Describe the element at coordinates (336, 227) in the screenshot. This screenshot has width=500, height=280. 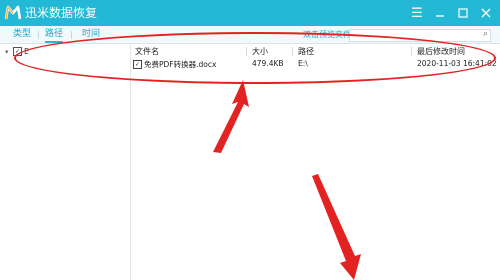
I see `arrow-down` at that location.